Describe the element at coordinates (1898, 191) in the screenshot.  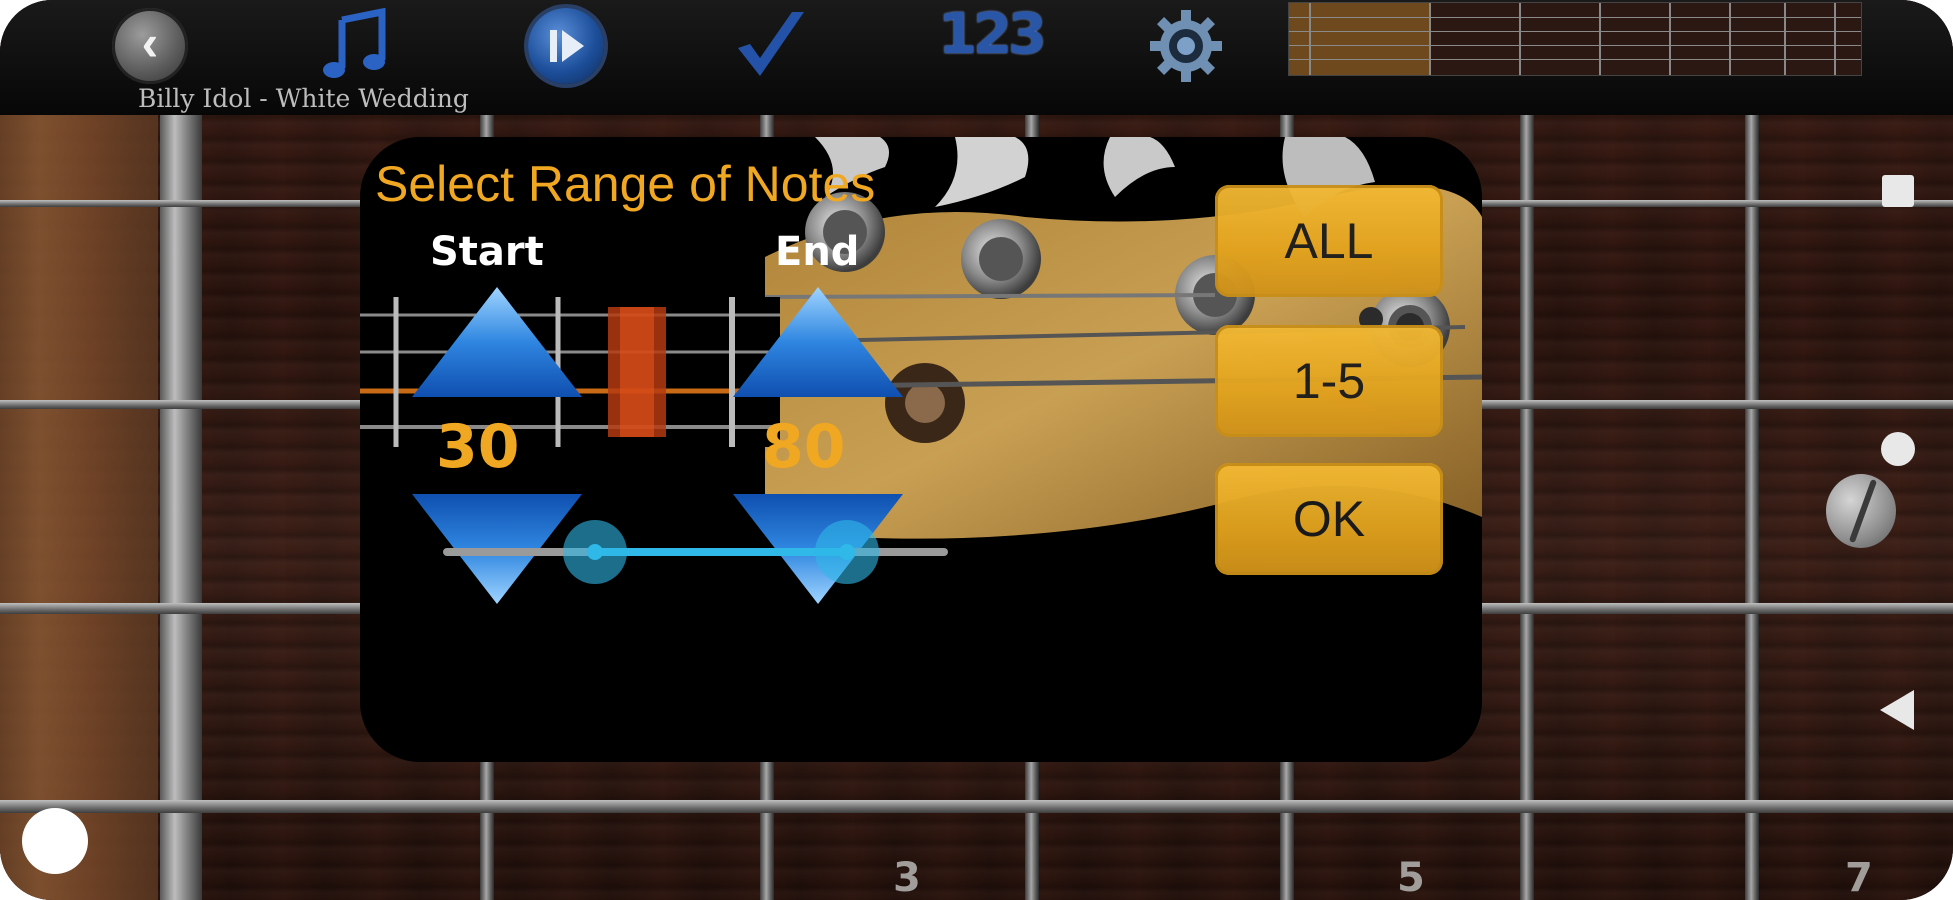
I see `recents-nav-button` at that location.